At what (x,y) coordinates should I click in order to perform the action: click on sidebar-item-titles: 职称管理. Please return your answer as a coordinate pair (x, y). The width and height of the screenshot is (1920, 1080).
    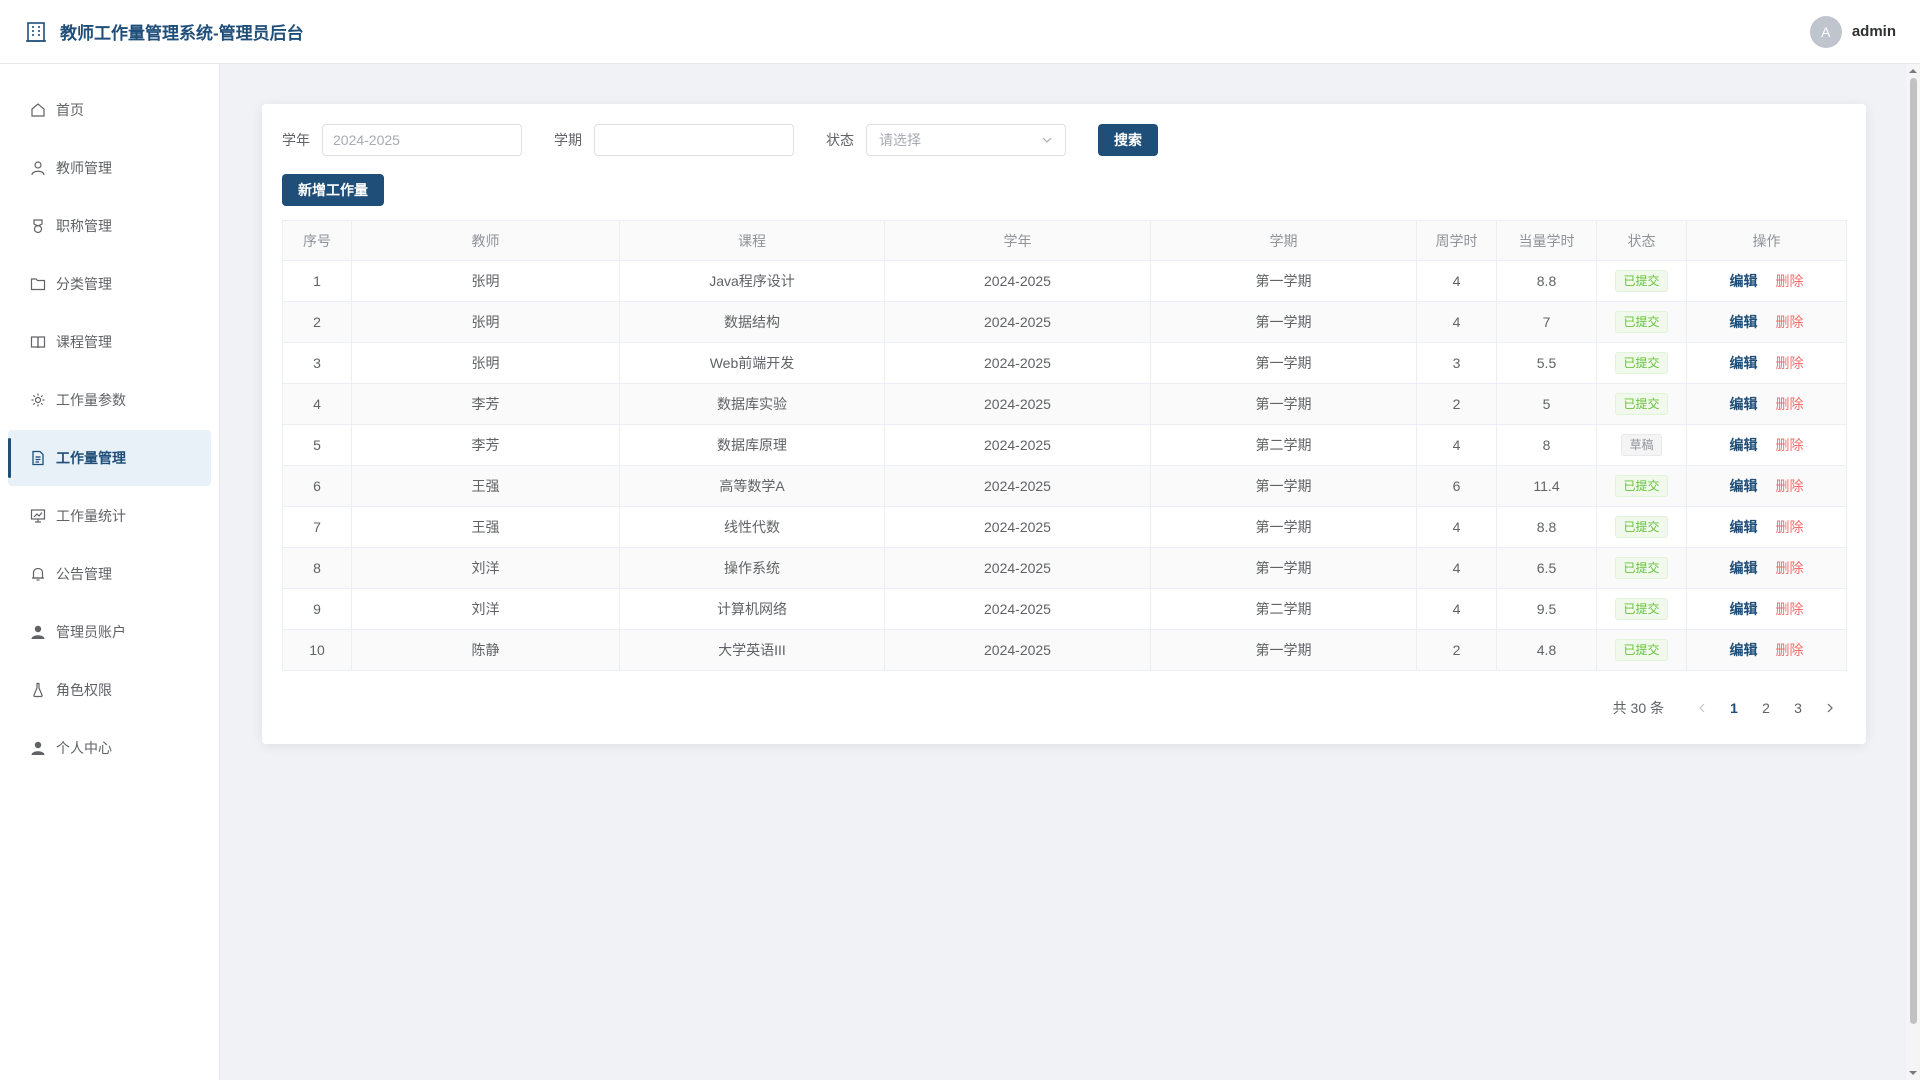
    Looking at the image, I should click on (109, 226).